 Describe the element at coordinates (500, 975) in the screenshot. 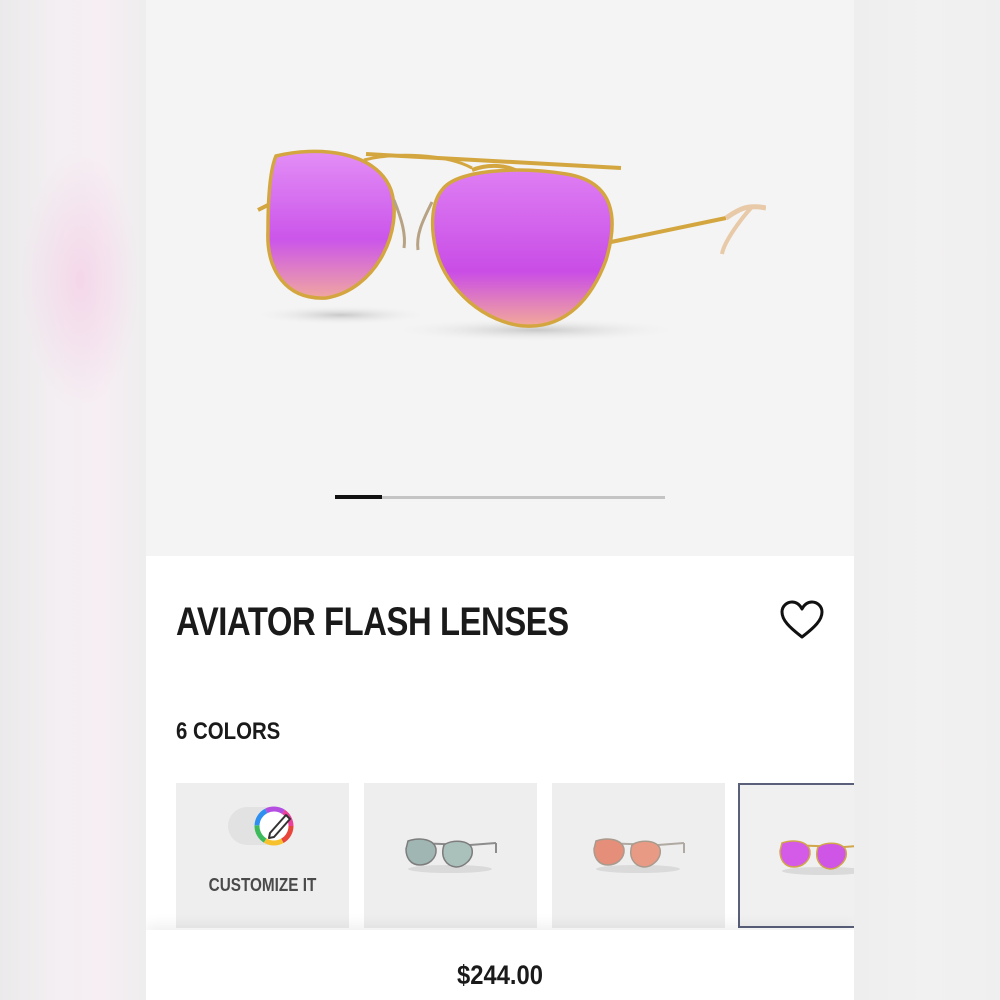

I see `product-price: $244.00` at that location.